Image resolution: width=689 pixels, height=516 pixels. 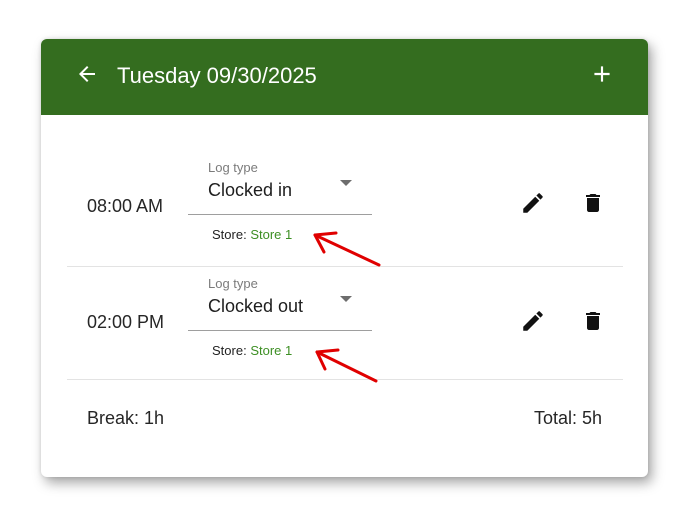 I want to click on log-type-select: Log type Clocked out, so click(x=280, y=303).